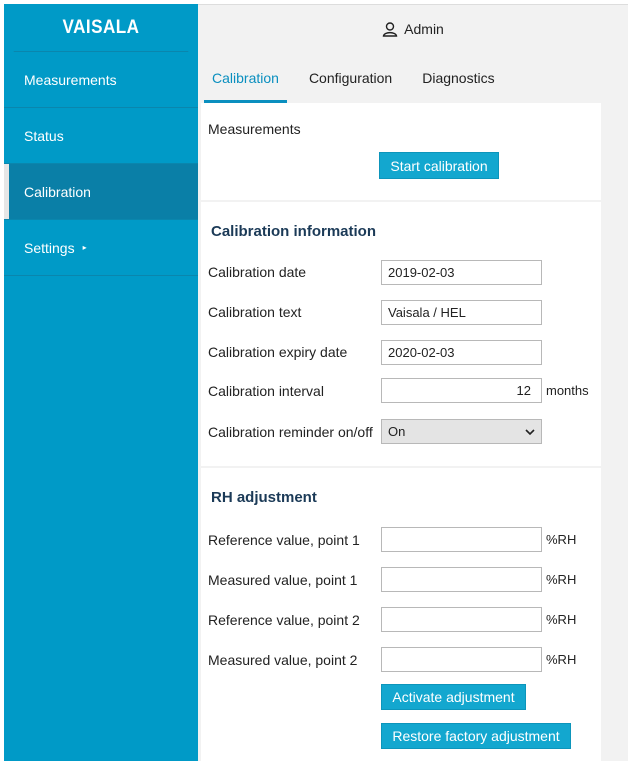  I want to click on top-bar: Admin, so click(413, 28).